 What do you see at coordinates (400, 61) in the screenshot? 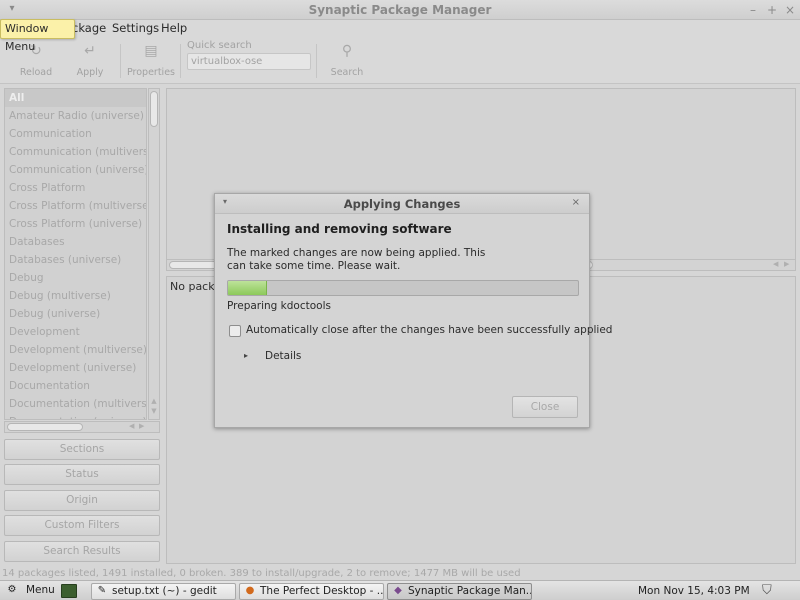
I see `toolbar: ↻ Reload ↵ Apply ▤ Properties ⚲ Search` at bounding box center [400, 61].